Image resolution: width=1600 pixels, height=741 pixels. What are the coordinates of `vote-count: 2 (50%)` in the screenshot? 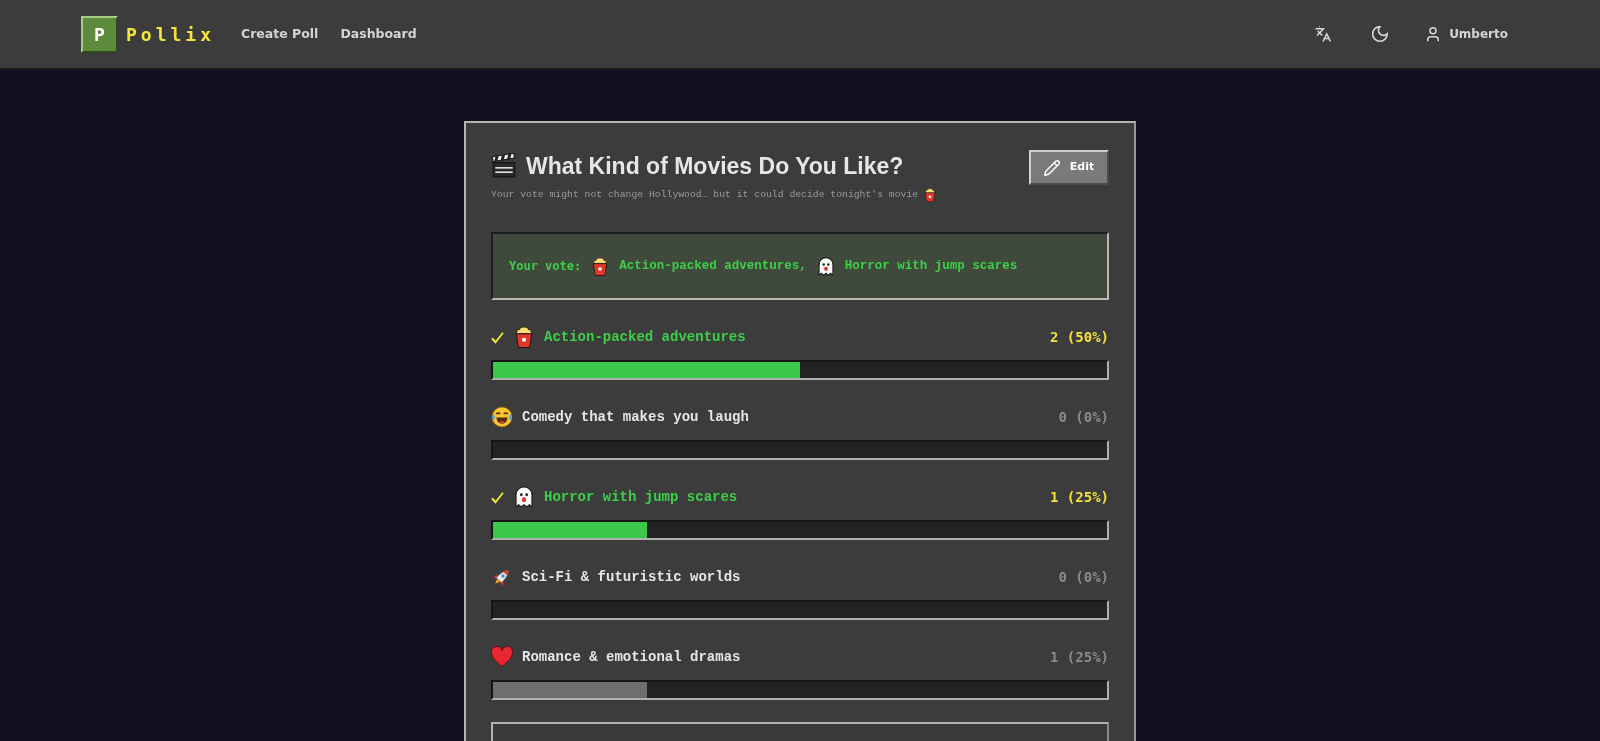 It's located at (1079, 337).